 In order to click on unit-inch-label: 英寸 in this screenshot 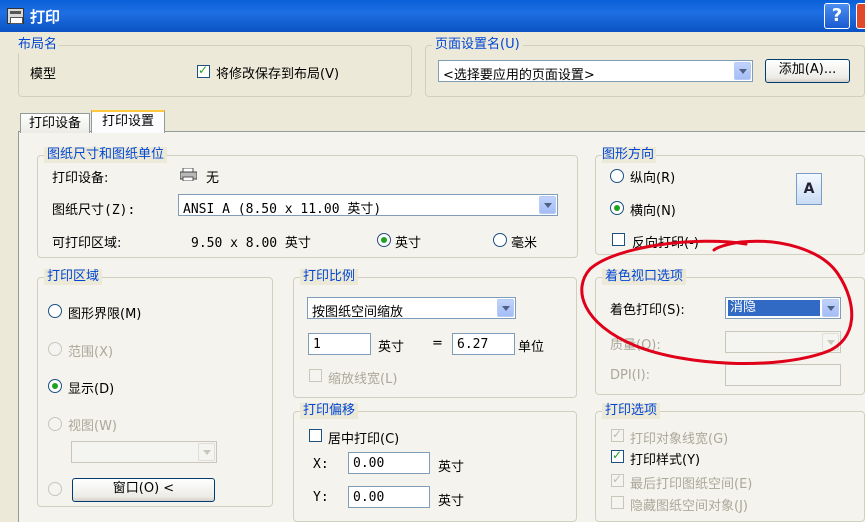, I will do `click(408, 243)`.